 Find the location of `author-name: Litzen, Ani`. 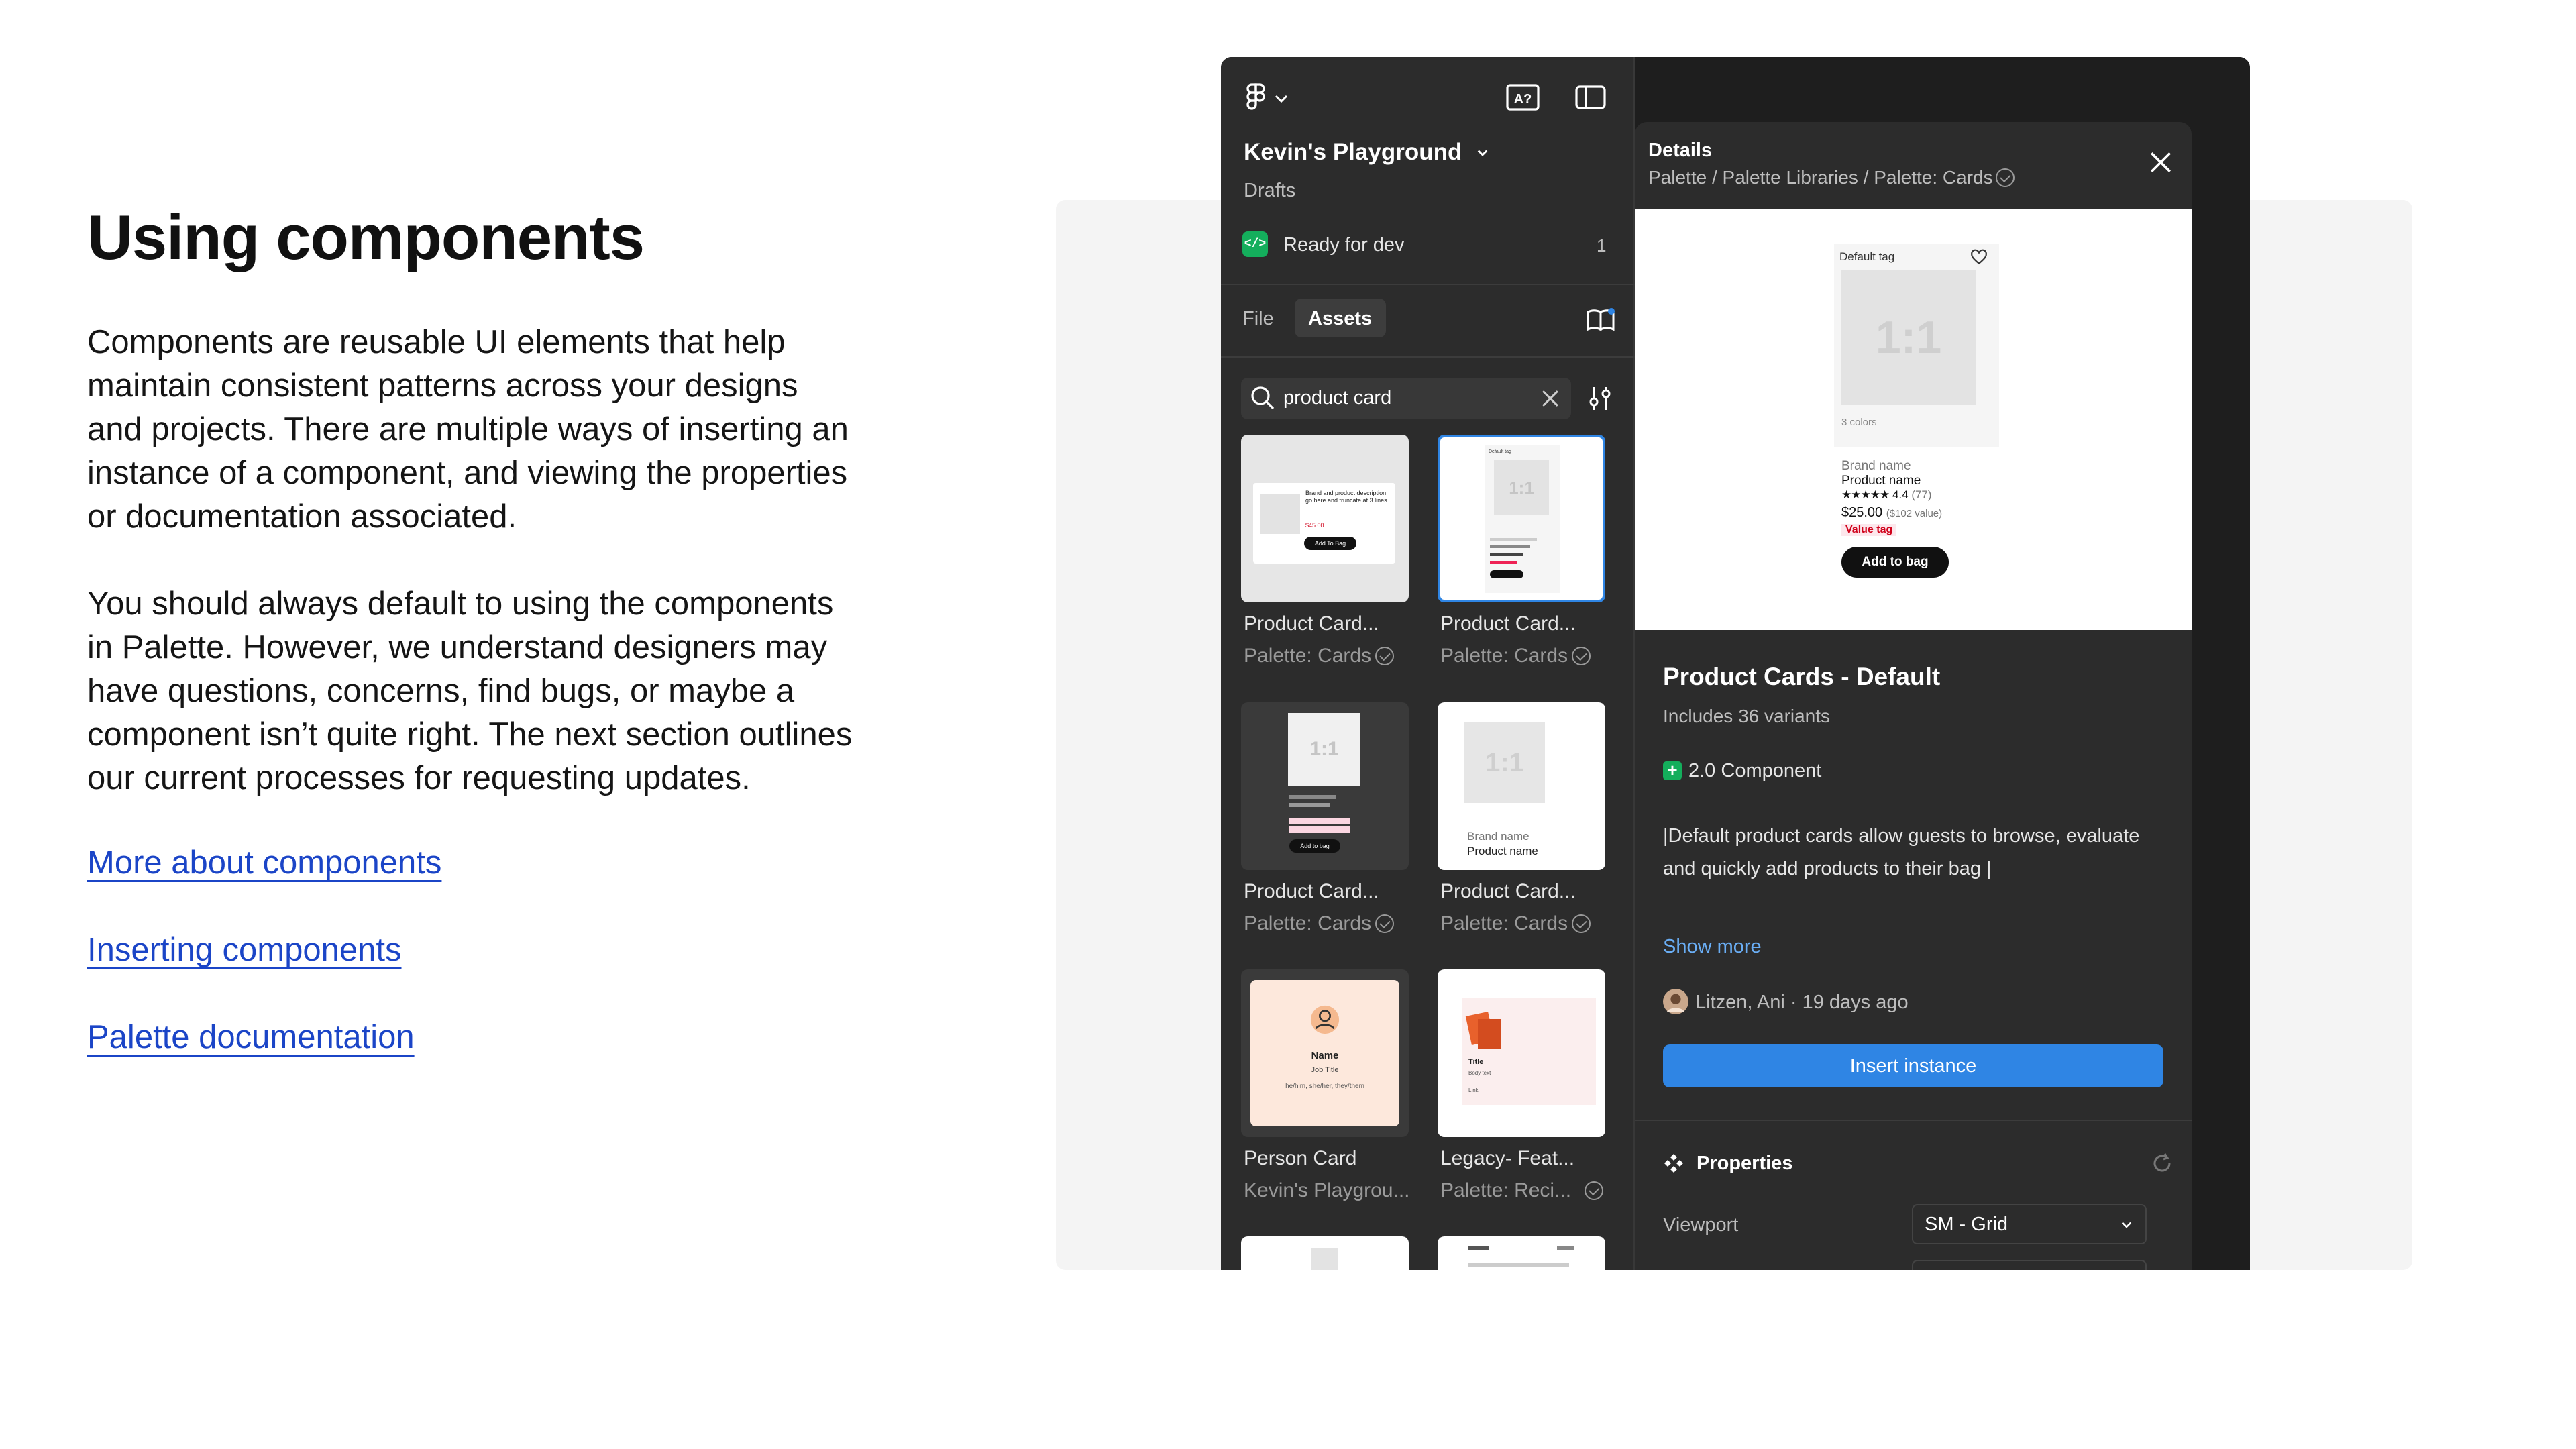

author-name: Litzen, Ani is located at coordinates (1740, 1002).